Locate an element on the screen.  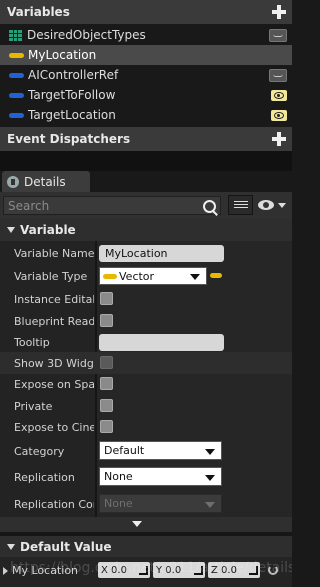
variable-item-desiredobjecttypes: DesiredObjectTypes is located at coordinates (146, 35).